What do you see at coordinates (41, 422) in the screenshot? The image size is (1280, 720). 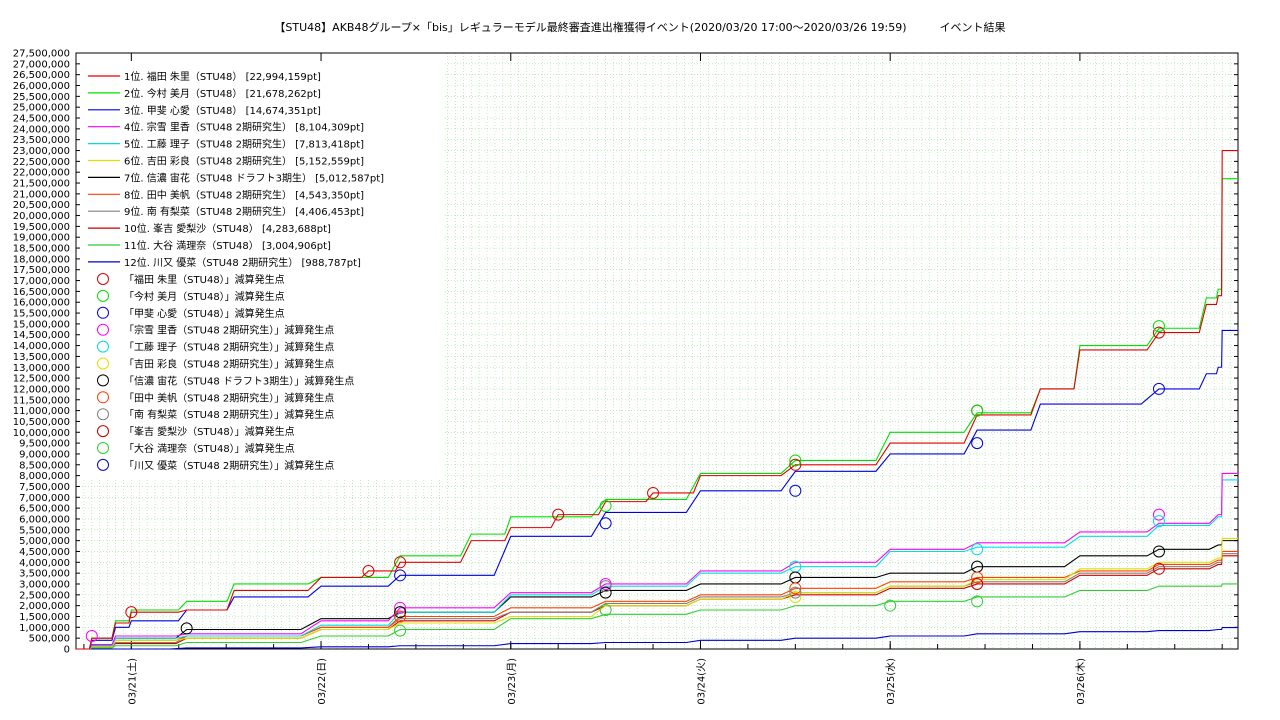 I see `y-tick-label: 10,500,000` at bounding box center [41, 422].